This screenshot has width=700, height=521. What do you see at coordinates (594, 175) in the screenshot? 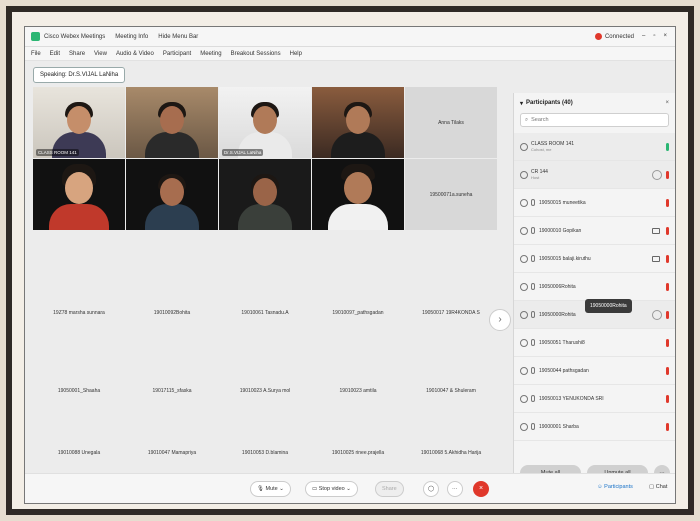
I see `list-item: CR 144 Host` at bounding box center [594, 175].